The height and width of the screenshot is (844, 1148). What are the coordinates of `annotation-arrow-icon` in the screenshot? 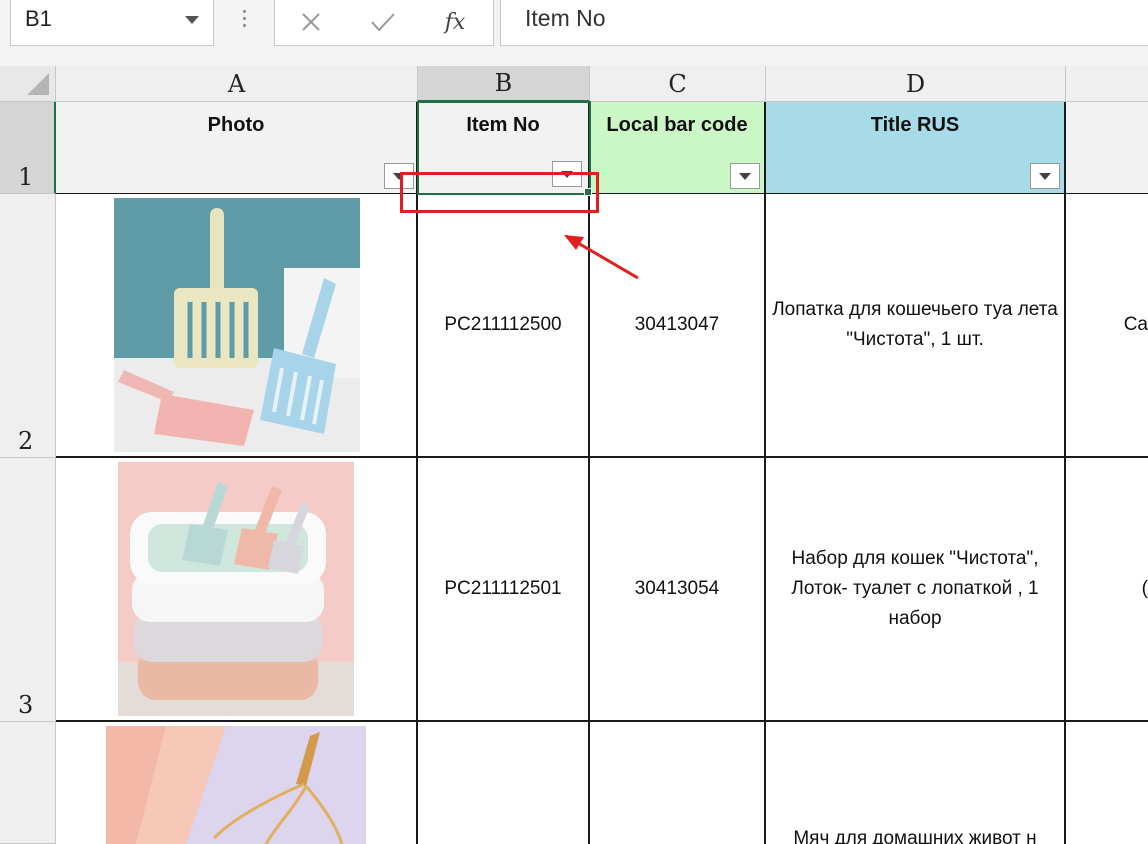 It's located at (601, 257).